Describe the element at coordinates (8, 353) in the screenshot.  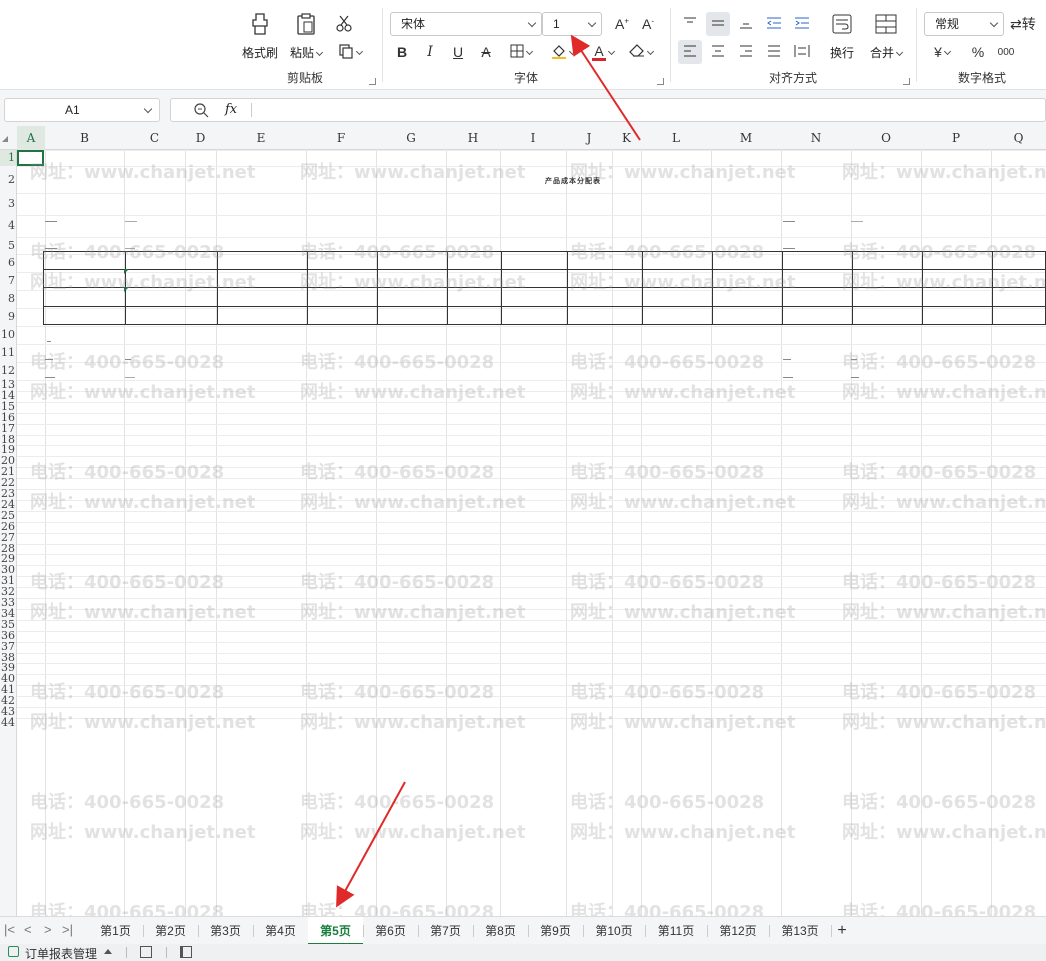
I see `row-header-11: 11` at that location.